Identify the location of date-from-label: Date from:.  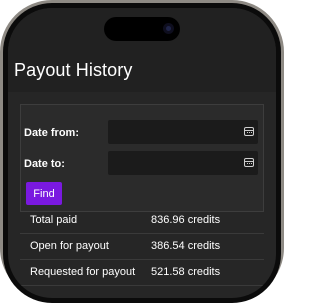
(52, 133).